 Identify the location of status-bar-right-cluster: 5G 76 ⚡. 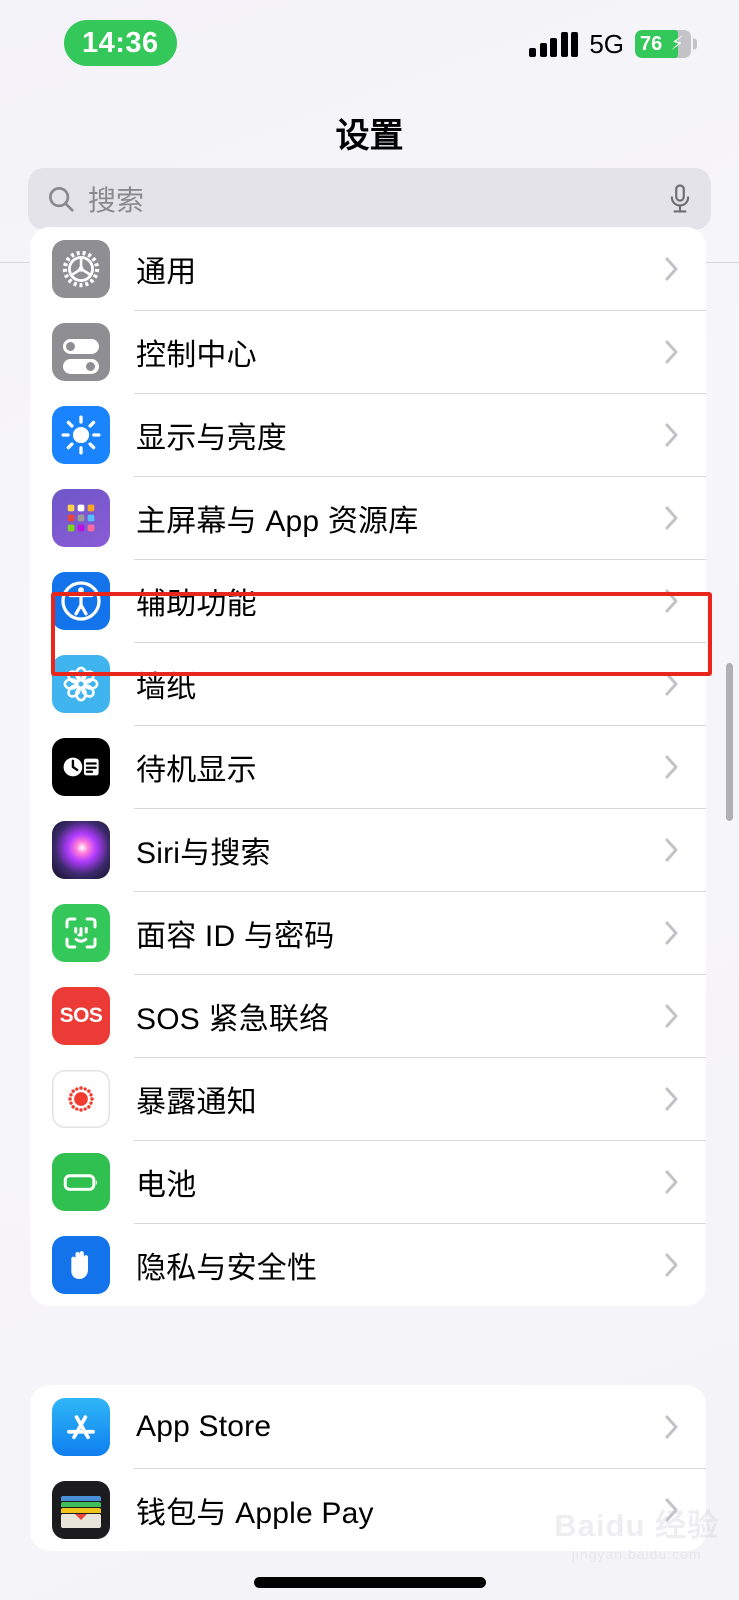
(613, 44).